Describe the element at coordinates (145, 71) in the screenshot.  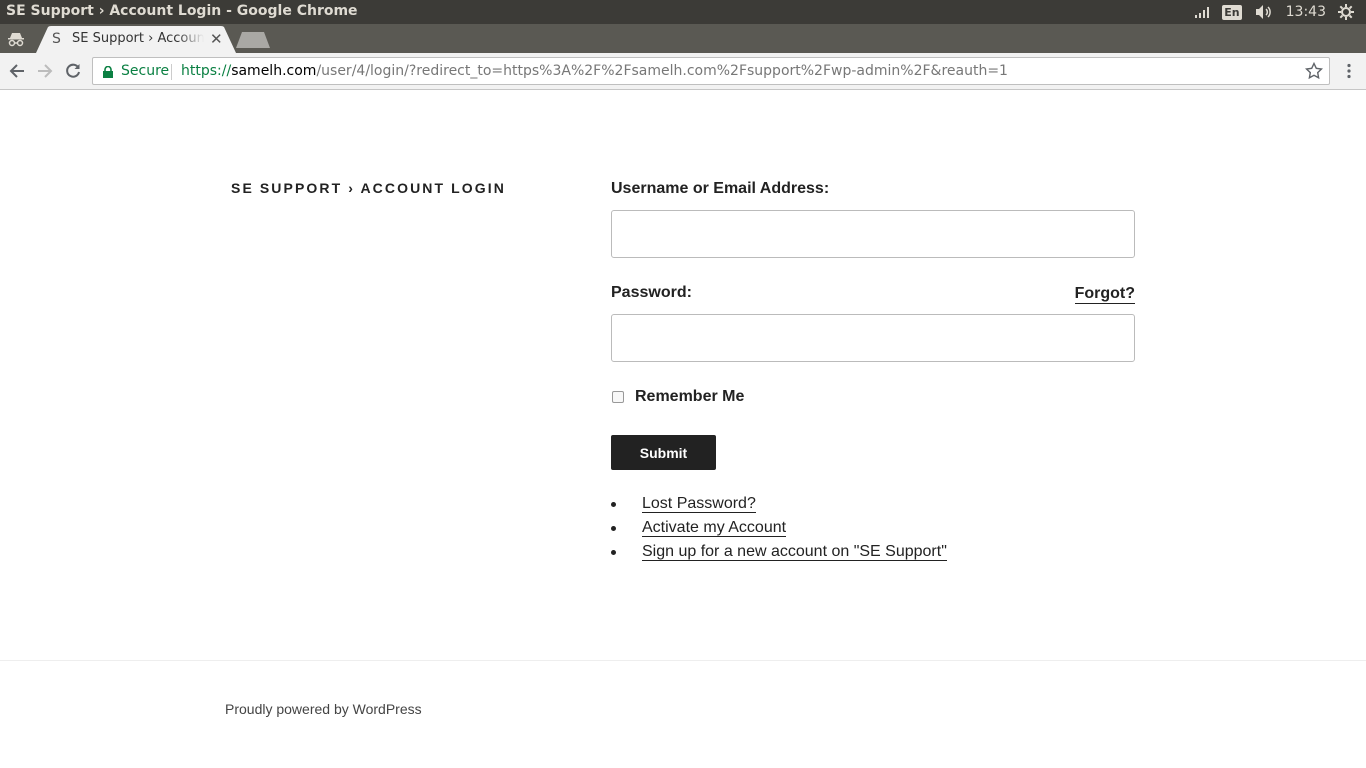
I see `secure-label: Secure` at that location.